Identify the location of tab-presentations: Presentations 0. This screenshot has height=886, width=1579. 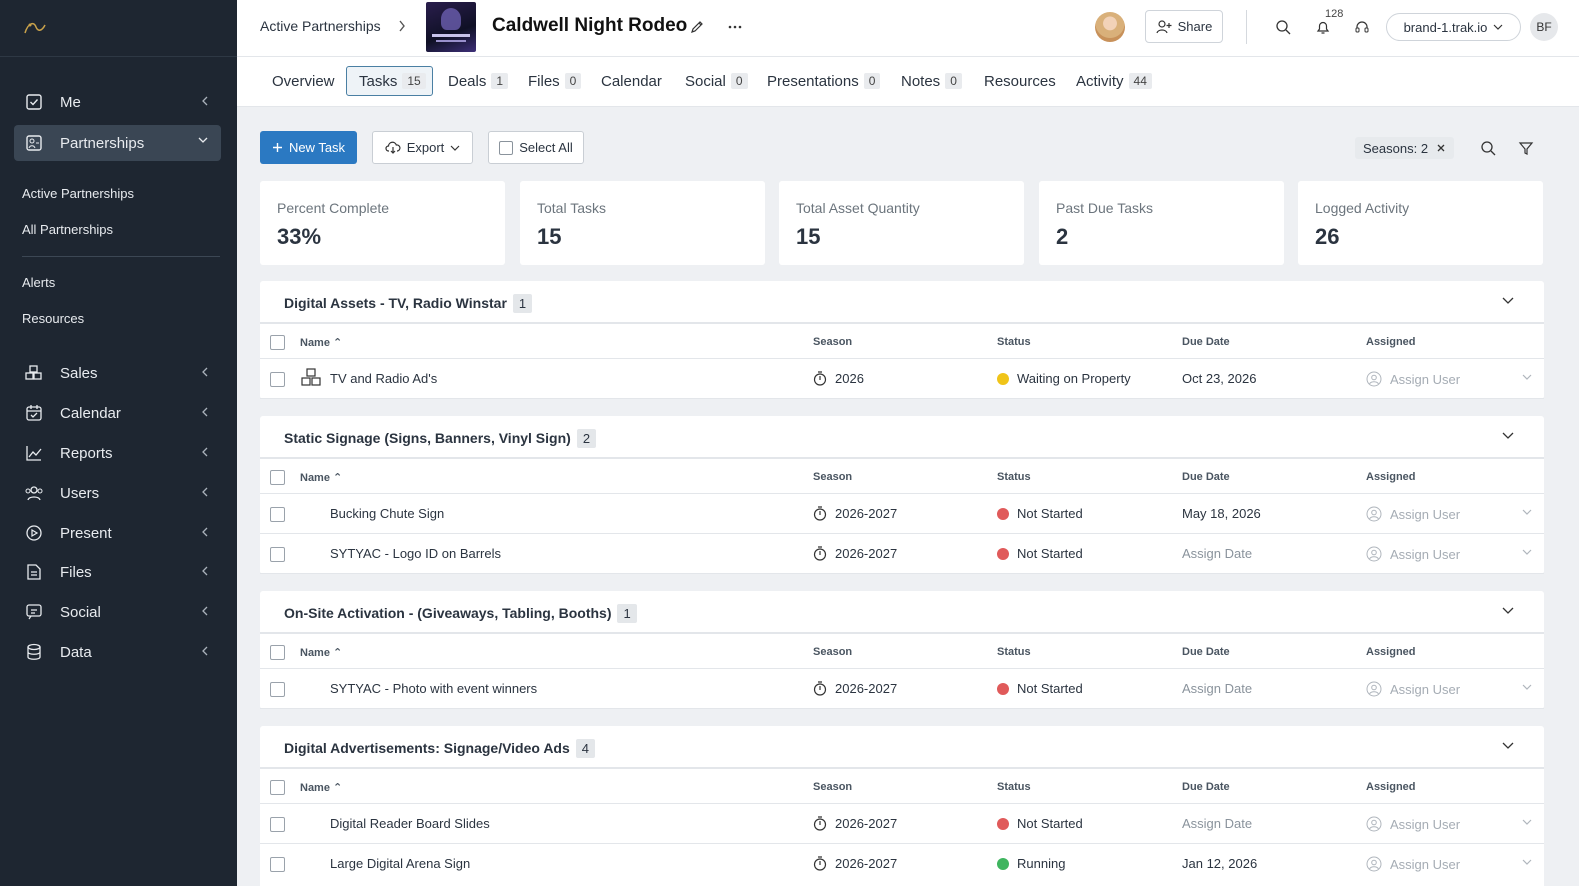
(823, 81).